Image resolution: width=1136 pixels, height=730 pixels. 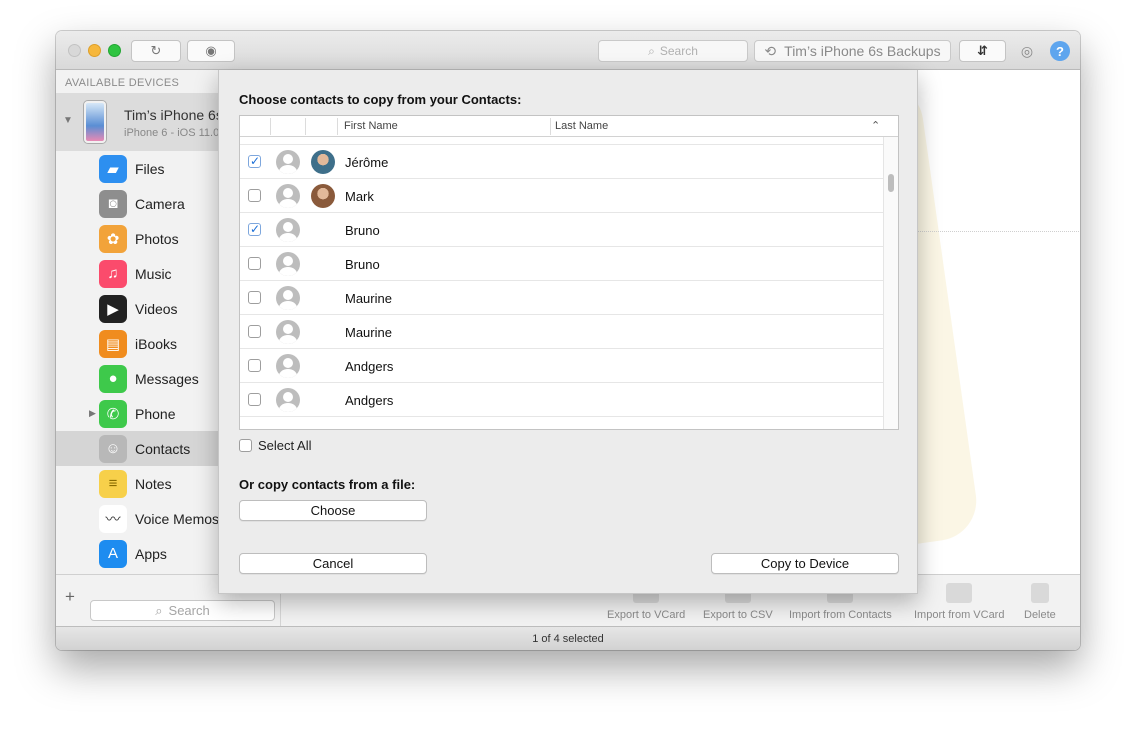 I want to click on sidebar-item-label: Phone, so click(x=155, y=413).